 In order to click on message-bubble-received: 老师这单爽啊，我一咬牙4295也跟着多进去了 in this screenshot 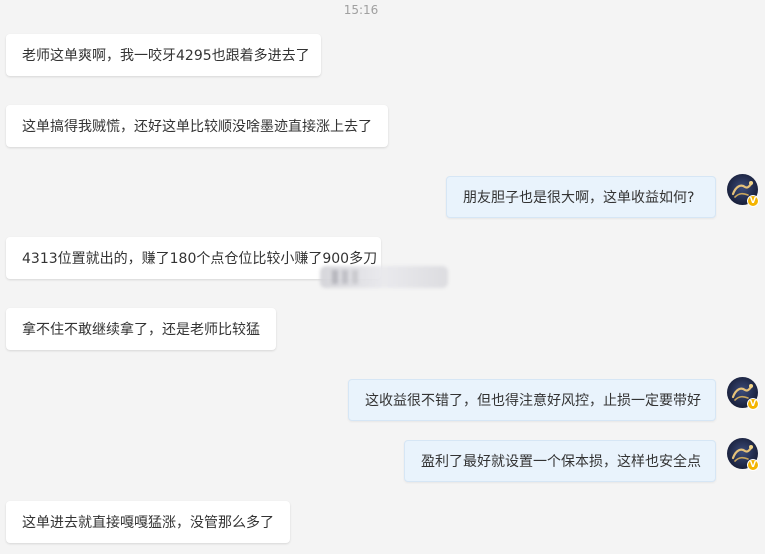, I will do `click(163, 55)`.